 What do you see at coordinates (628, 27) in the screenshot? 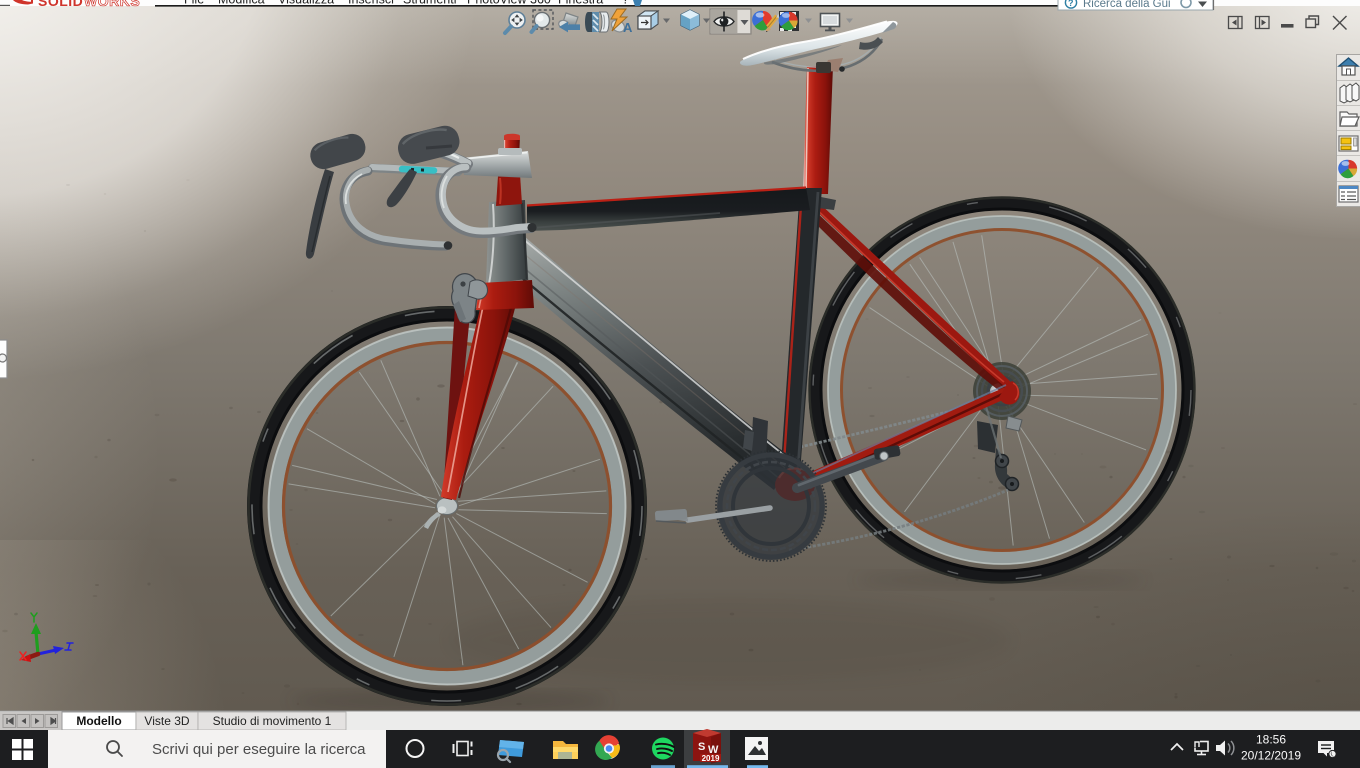
I see `svg-text: A` at bounding box center [628, 27].